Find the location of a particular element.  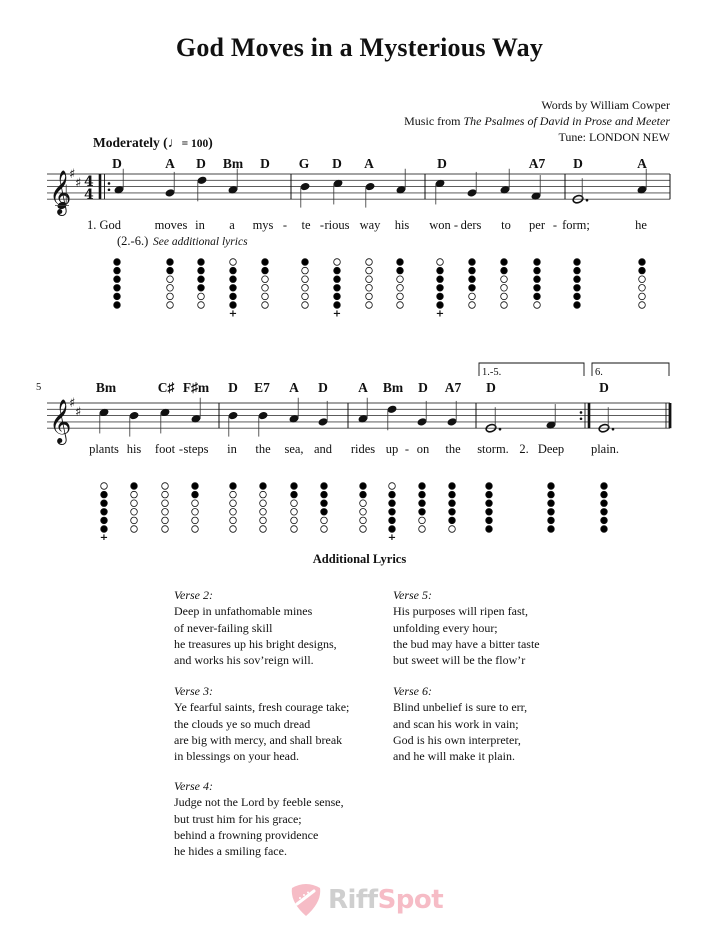

lyric-syllable: steps is located at coordinates (196, 449).